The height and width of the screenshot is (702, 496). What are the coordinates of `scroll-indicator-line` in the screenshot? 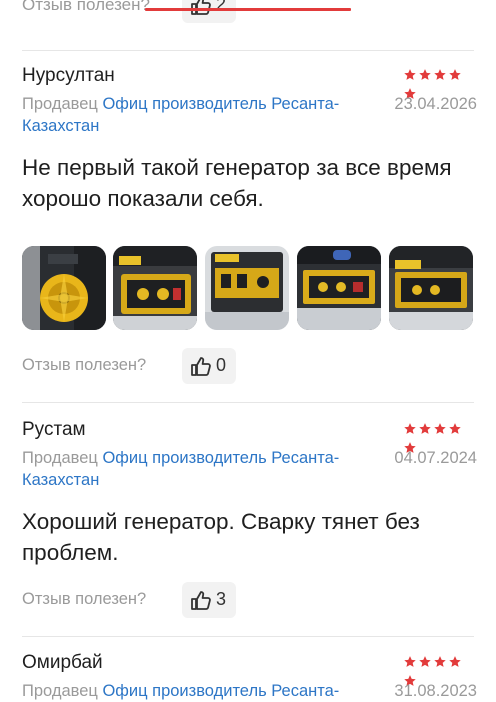 It's located at (248, 9).